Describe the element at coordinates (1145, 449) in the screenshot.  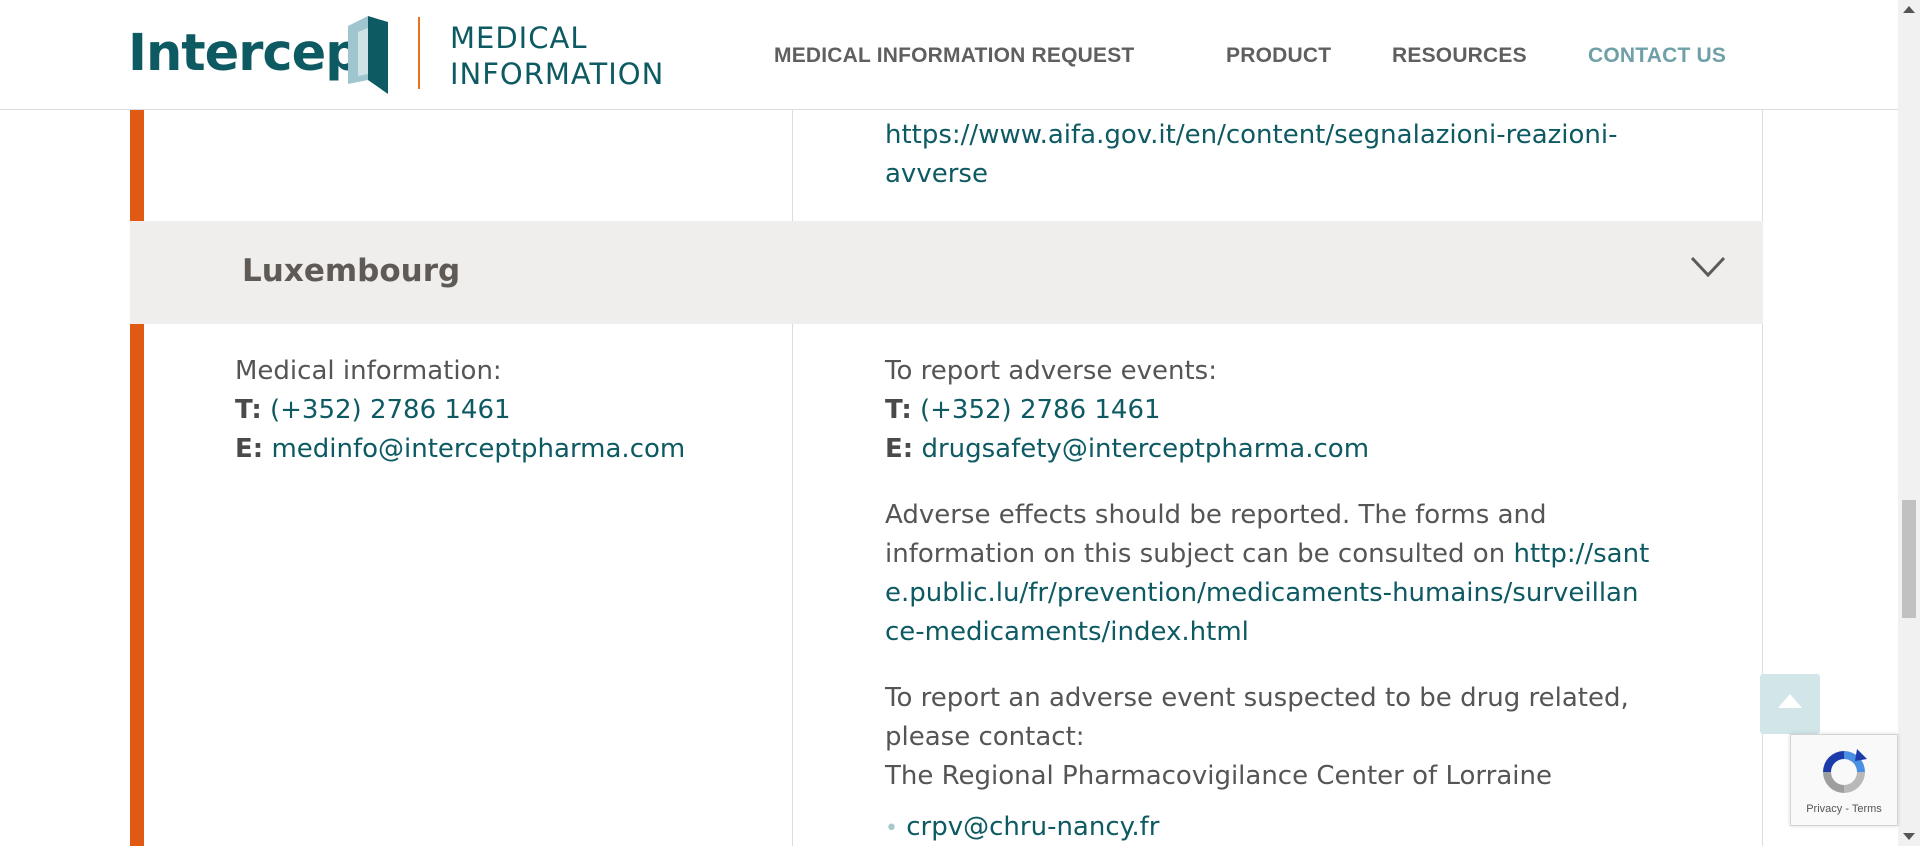
I see `adverse-email-link: drugsafety@interceptpharma.com` at that location.